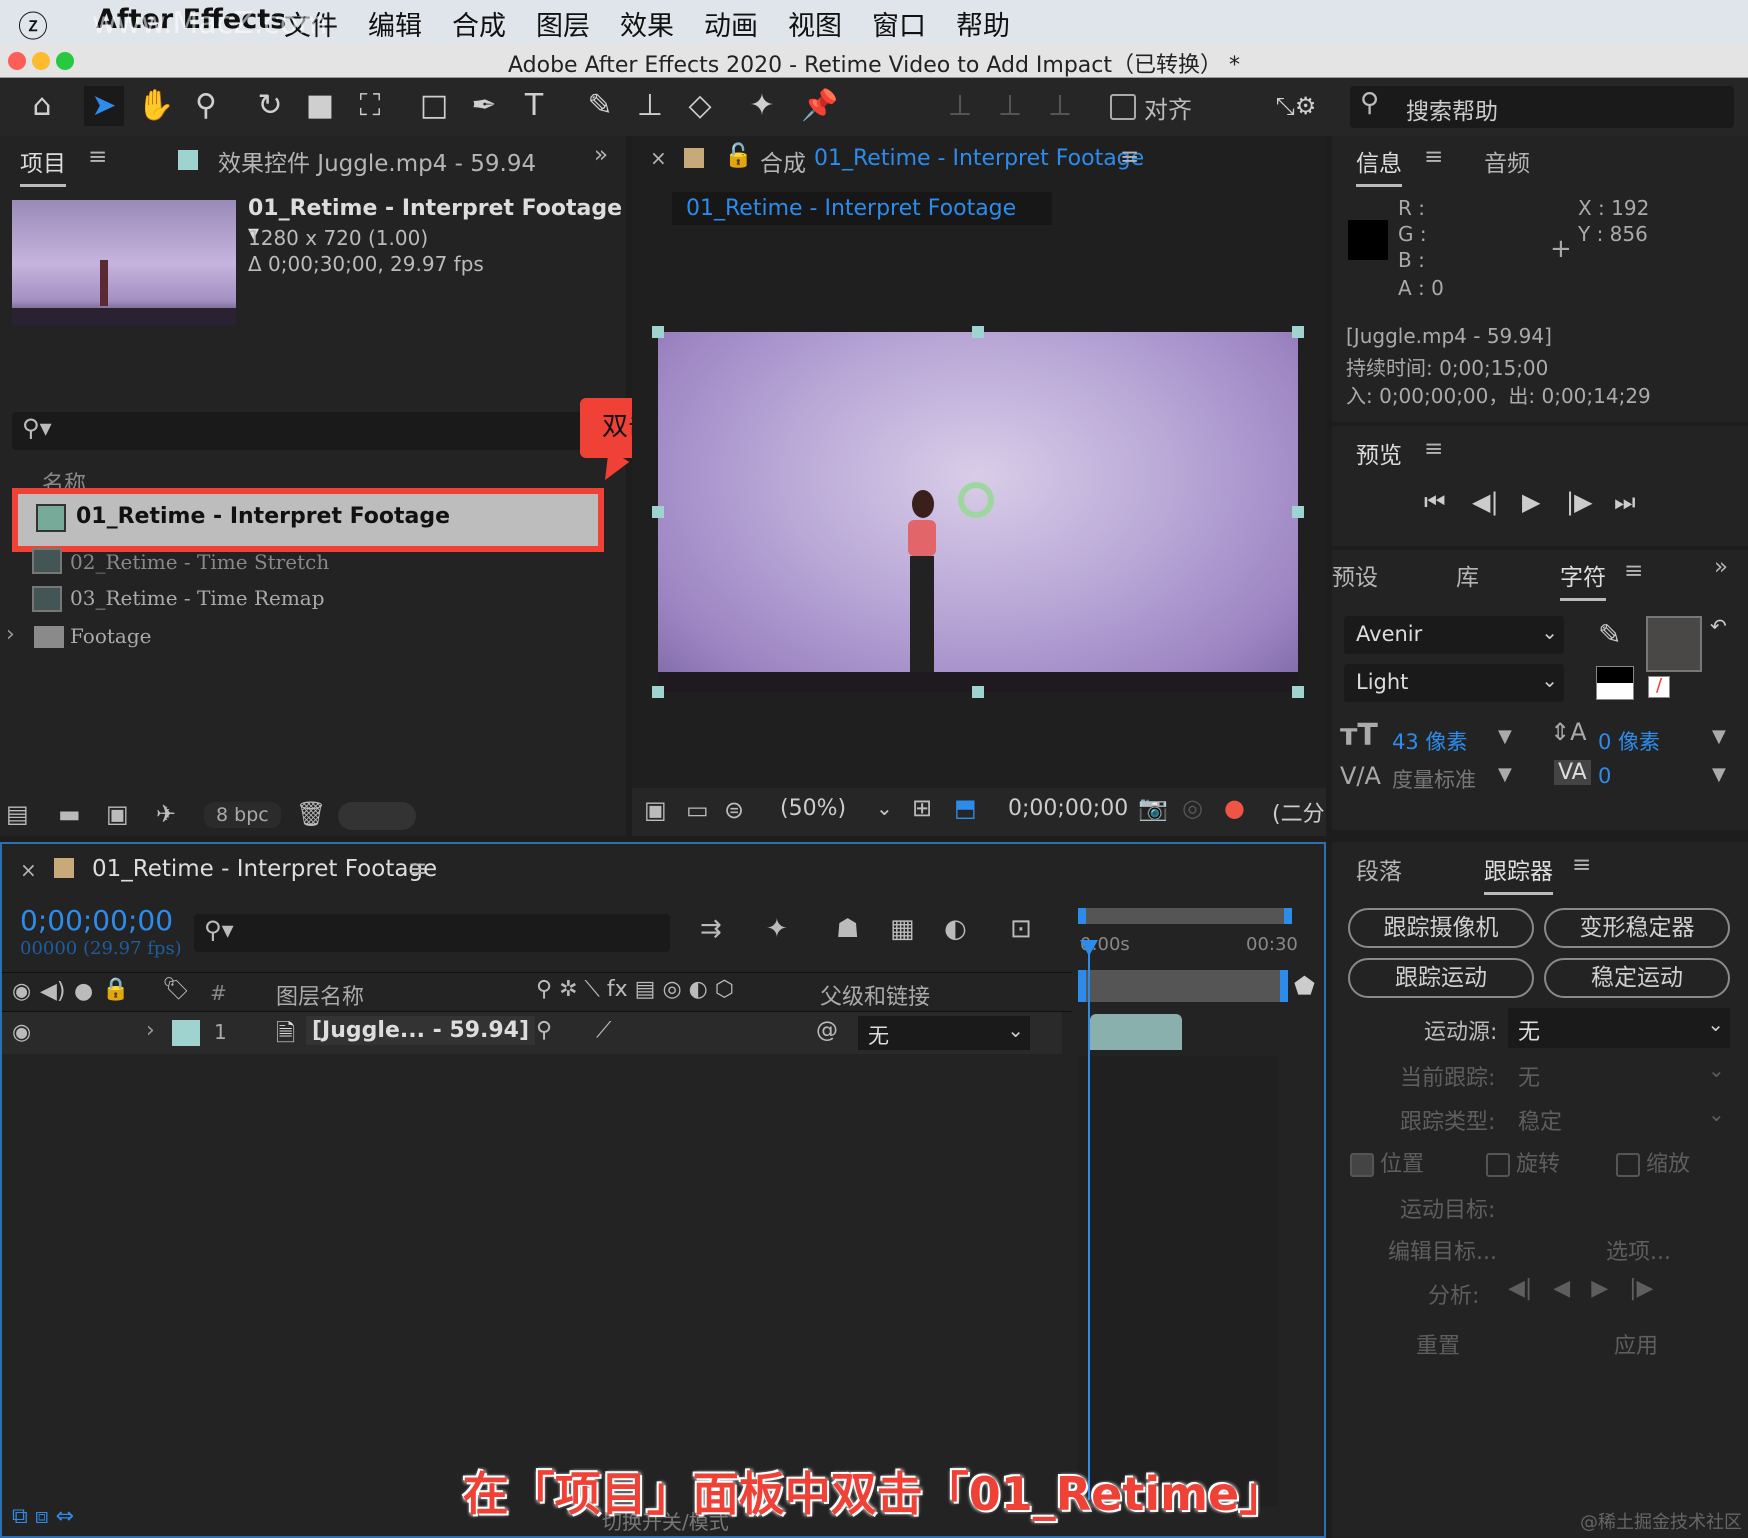  Describe the element at coordinates (1653, 1162) in the screenshot. I see `scale-checkbox: 缩放` at that location.